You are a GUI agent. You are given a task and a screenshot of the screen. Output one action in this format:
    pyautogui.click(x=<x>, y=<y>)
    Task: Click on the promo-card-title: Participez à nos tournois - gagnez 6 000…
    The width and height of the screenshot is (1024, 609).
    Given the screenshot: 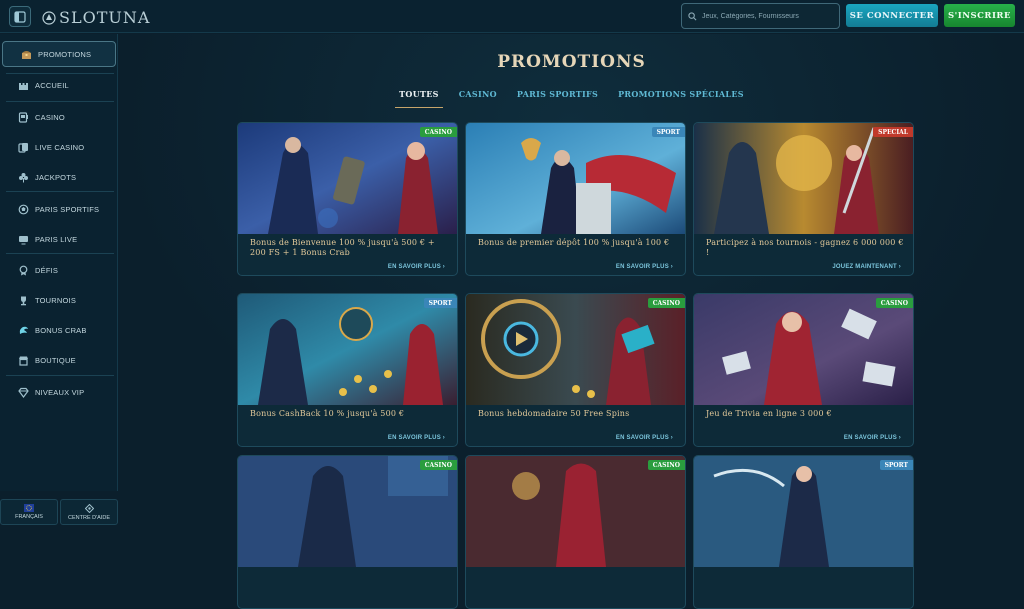 What is the action you would take?
    pyautogui.click(x=805, y=247)
    